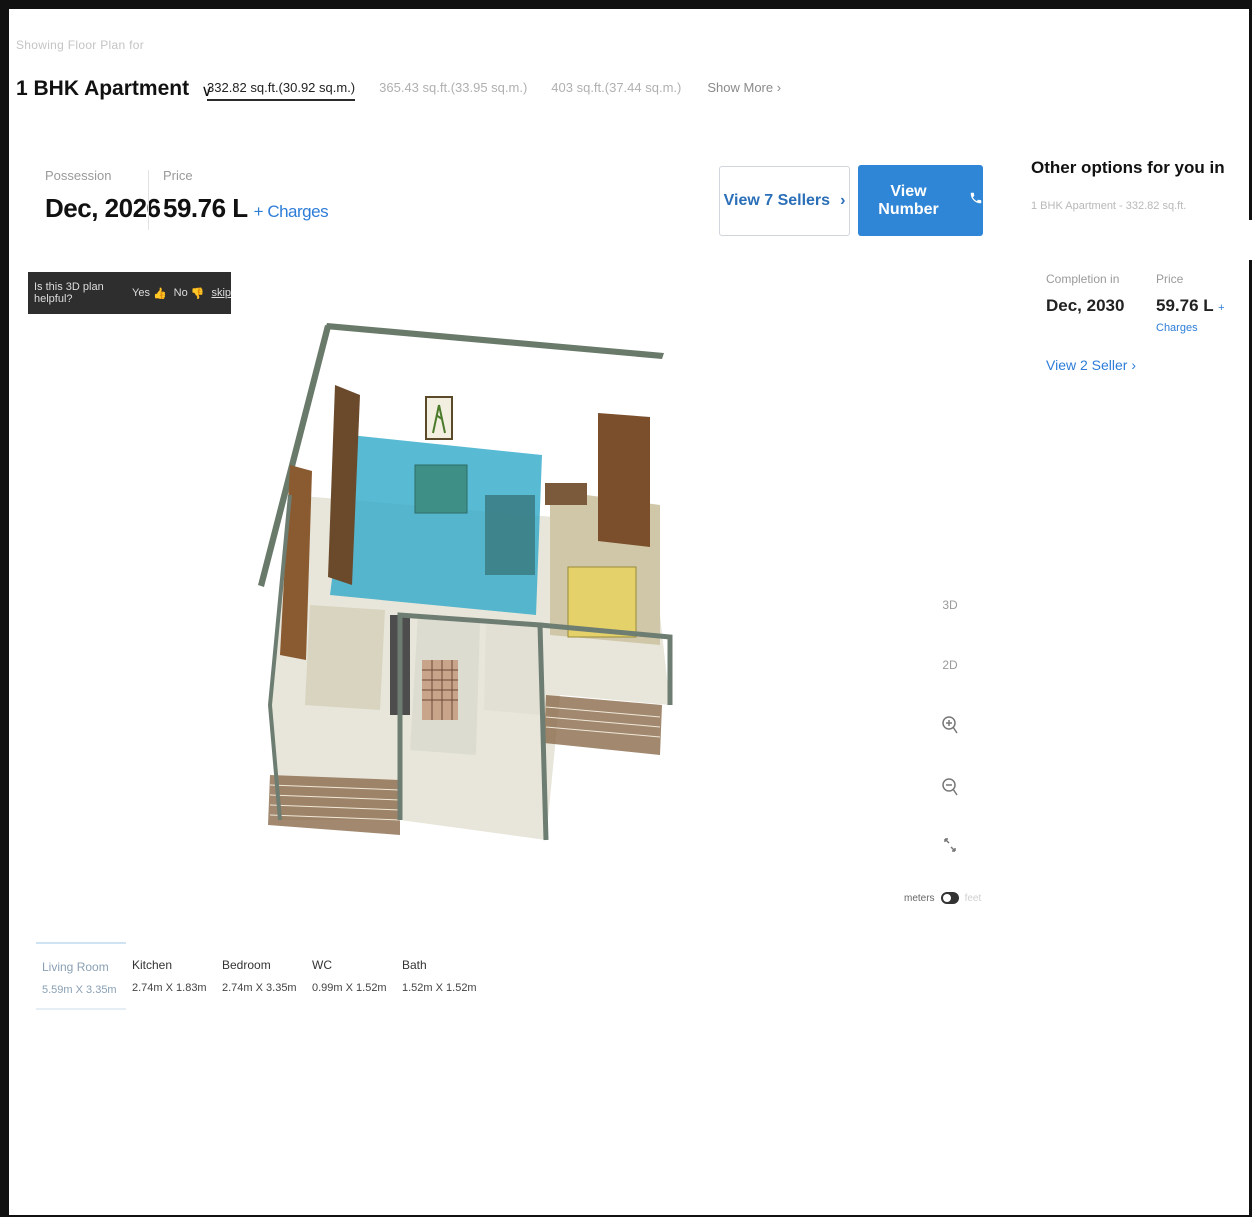 The width and height of the screenshot is (1252, 1217). What do you see at coordinates (414, 965) in the screenshot?
I see `room-name: Bath` at bounding box center [414, 965].